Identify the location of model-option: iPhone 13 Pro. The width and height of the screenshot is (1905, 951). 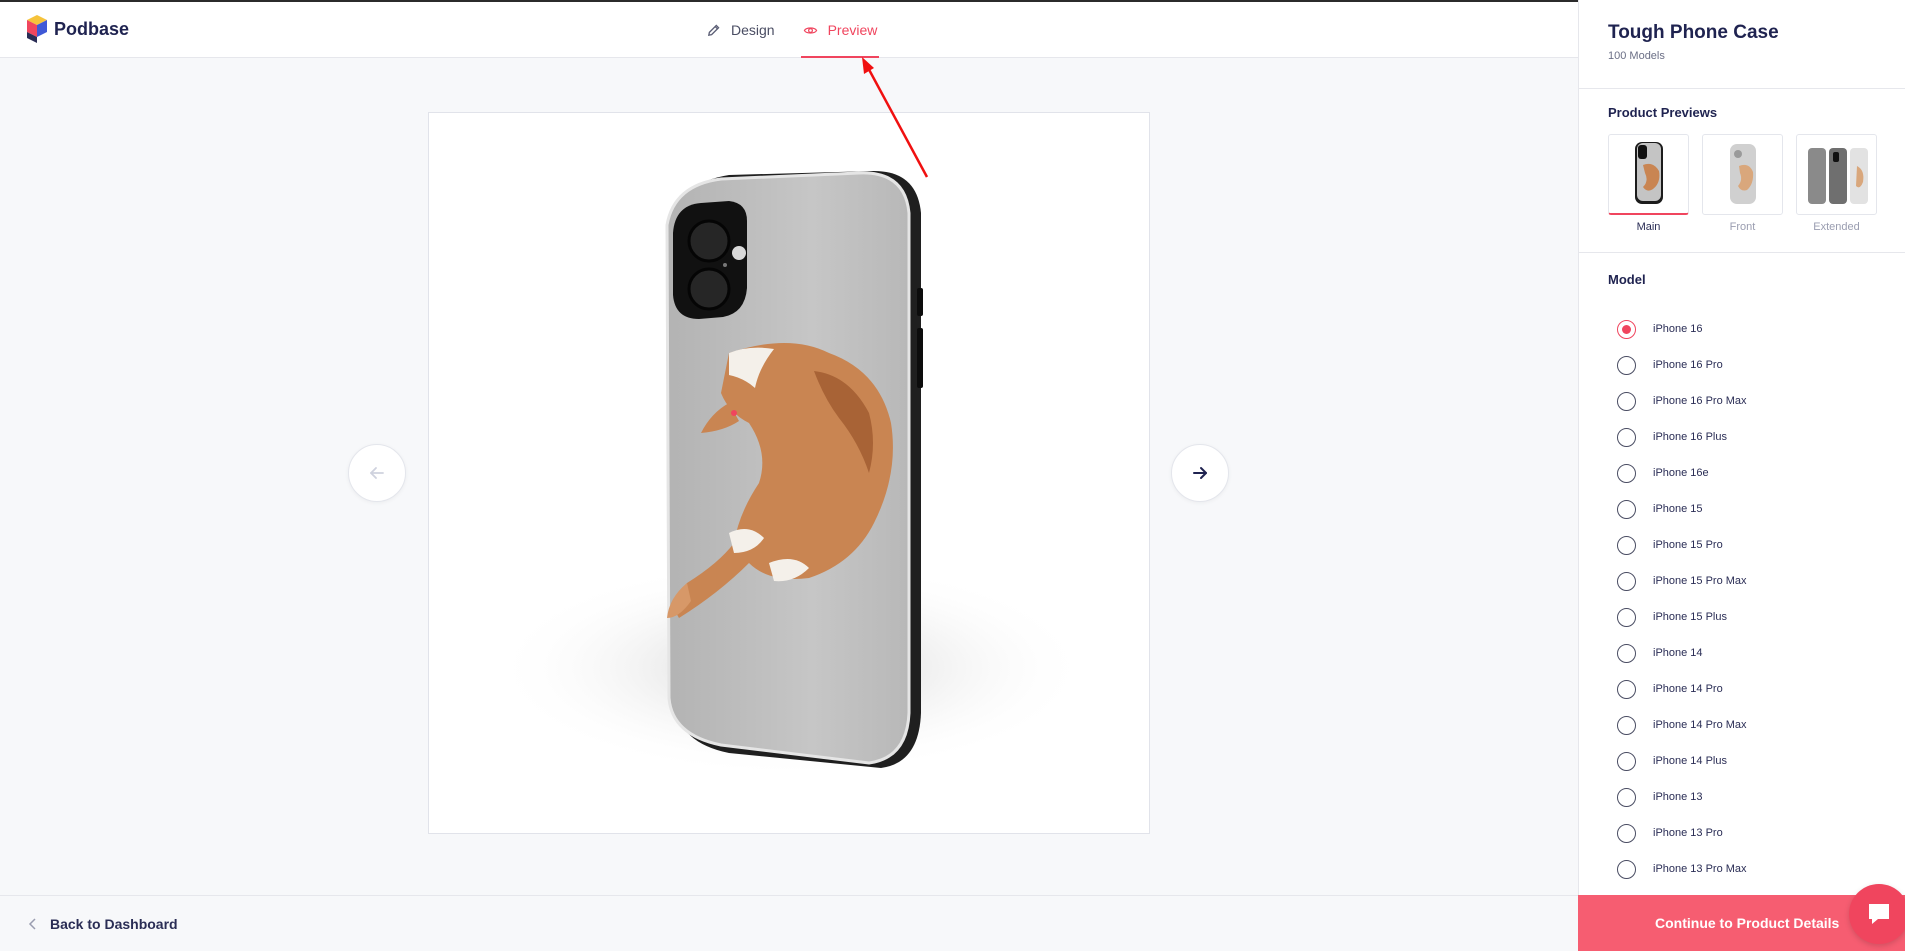
(1682, 833).